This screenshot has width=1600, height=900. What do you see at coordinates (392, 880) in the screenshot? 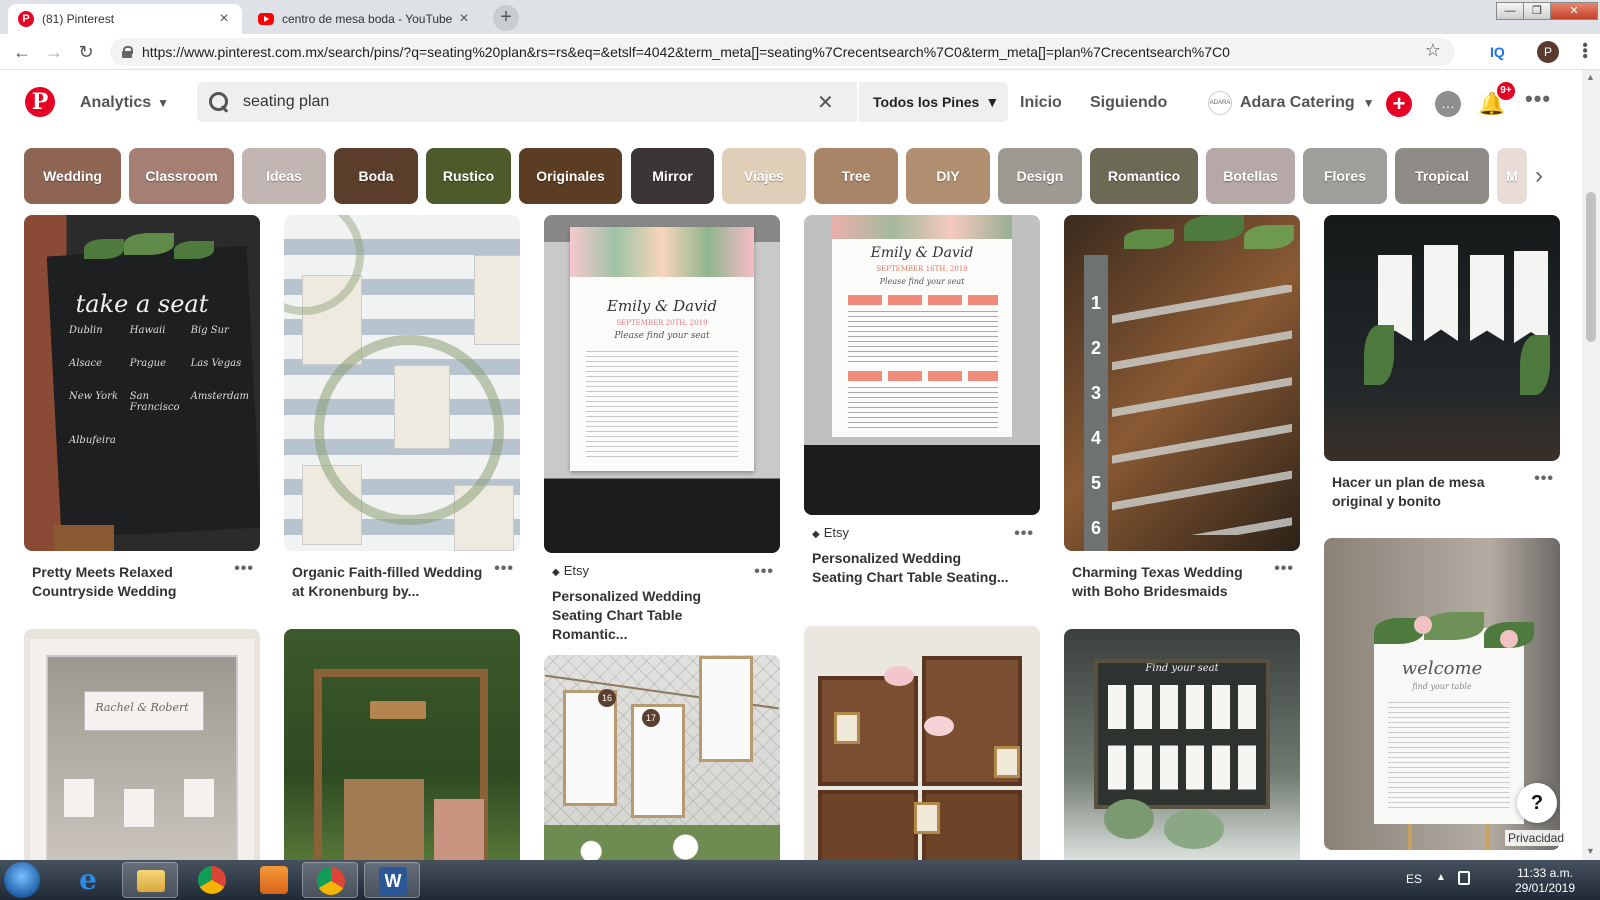
I see `taskbar-word: W` at bounding box center [392, 880].